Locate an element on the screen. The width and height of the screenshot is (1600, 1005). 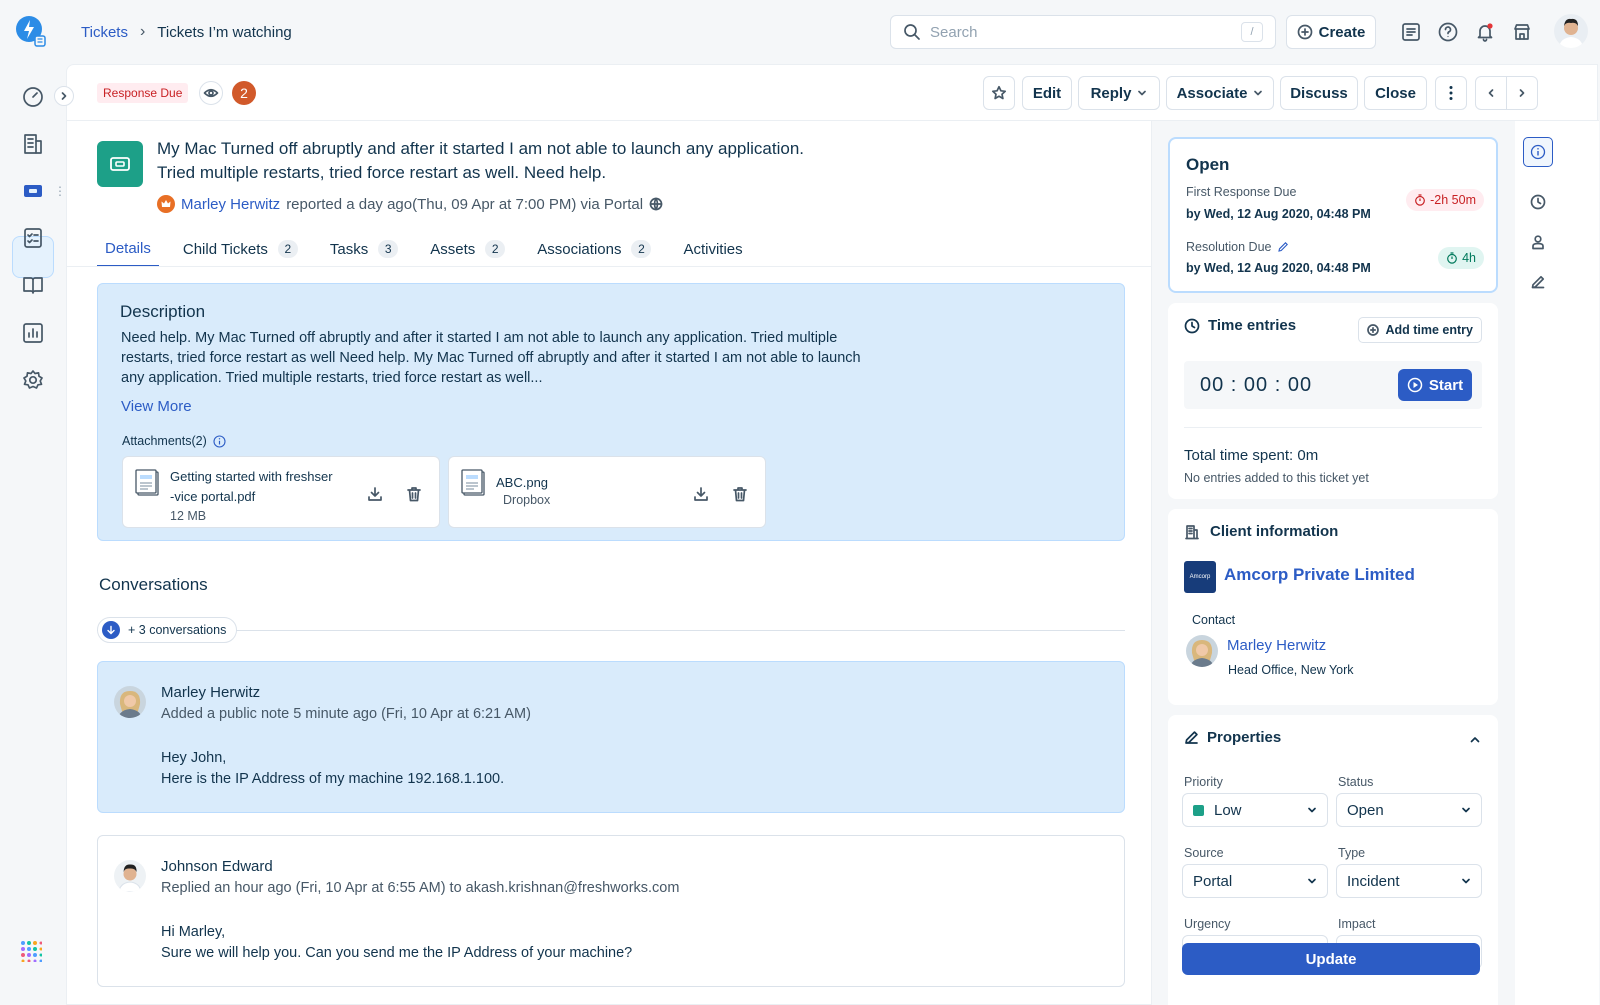
attachment-card: ABC.png Dropbox is located at coordinates (607, 492).